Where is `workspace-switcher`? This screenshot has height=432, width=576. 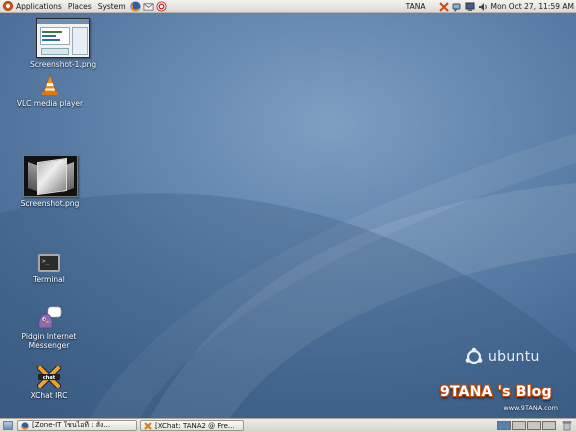
workspace-switcher is located at coordinates (526, 425).